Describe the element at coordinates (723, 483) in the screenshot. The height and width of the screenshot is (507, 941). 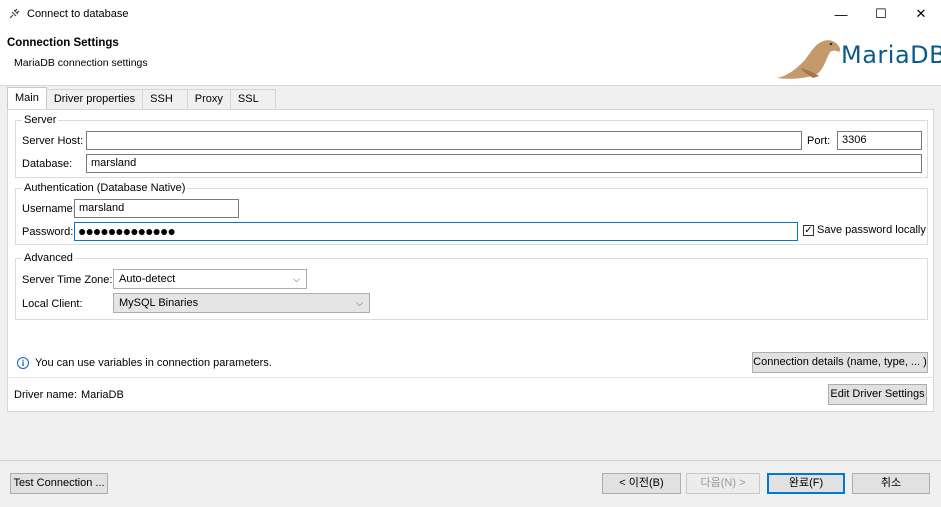
I see `next-button: 다음(N) >` at that location.